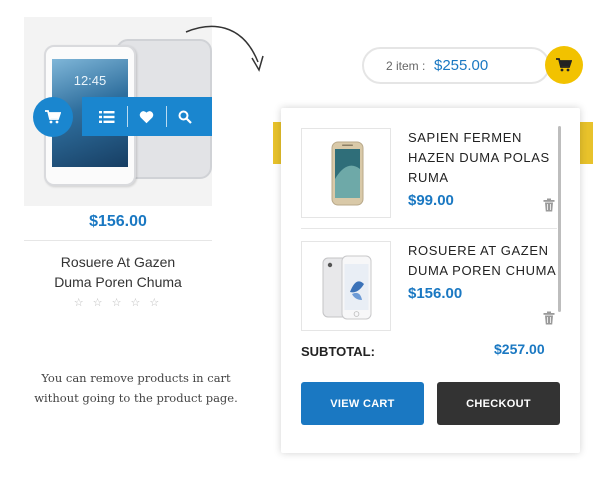 This screenshot has width=616, height=488. I want to click on view-cart-button: VIEW CART, so click(362, 403).